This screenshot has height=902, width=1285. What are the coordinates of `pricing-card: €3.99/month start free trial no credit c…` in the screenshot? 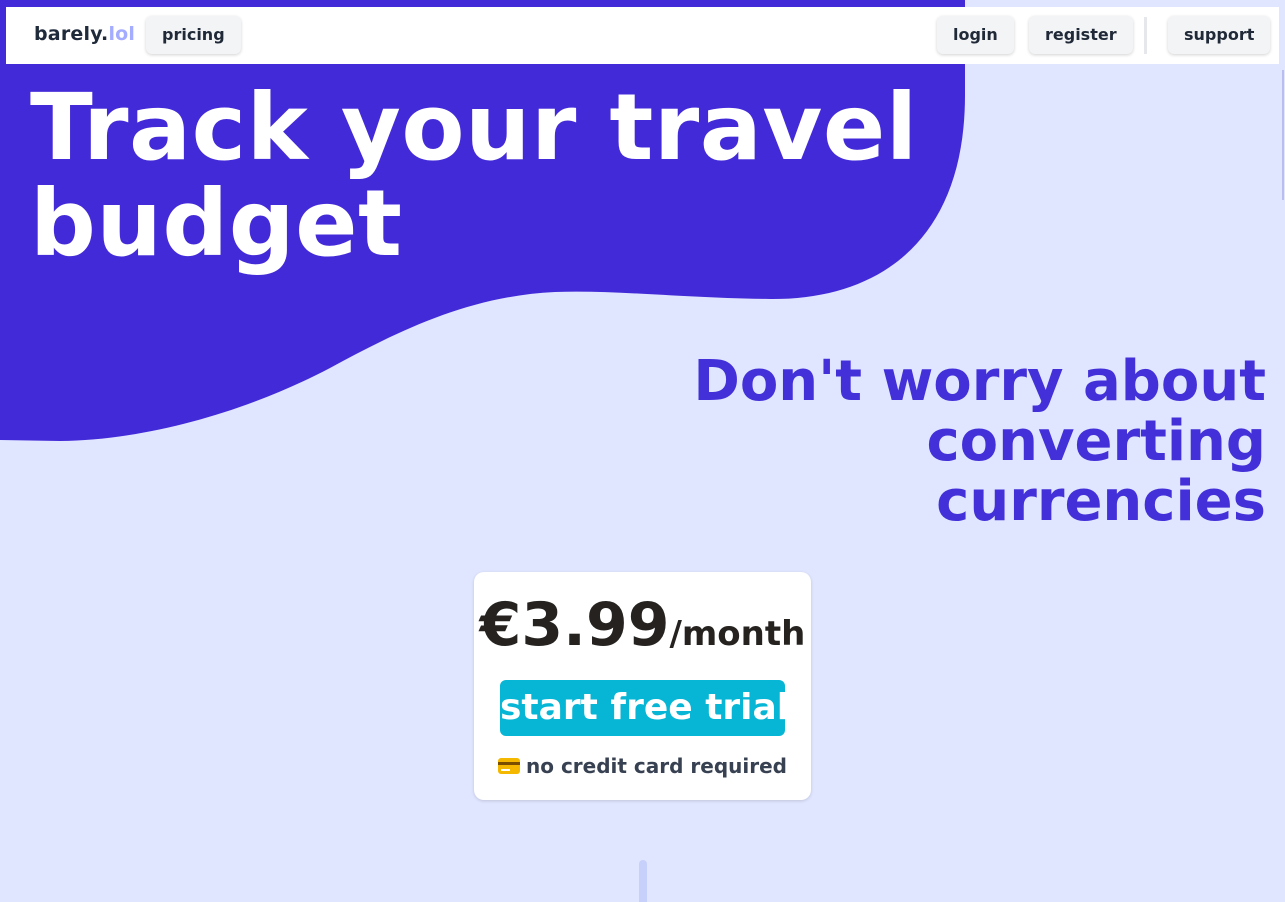 It's located at (642, 686).